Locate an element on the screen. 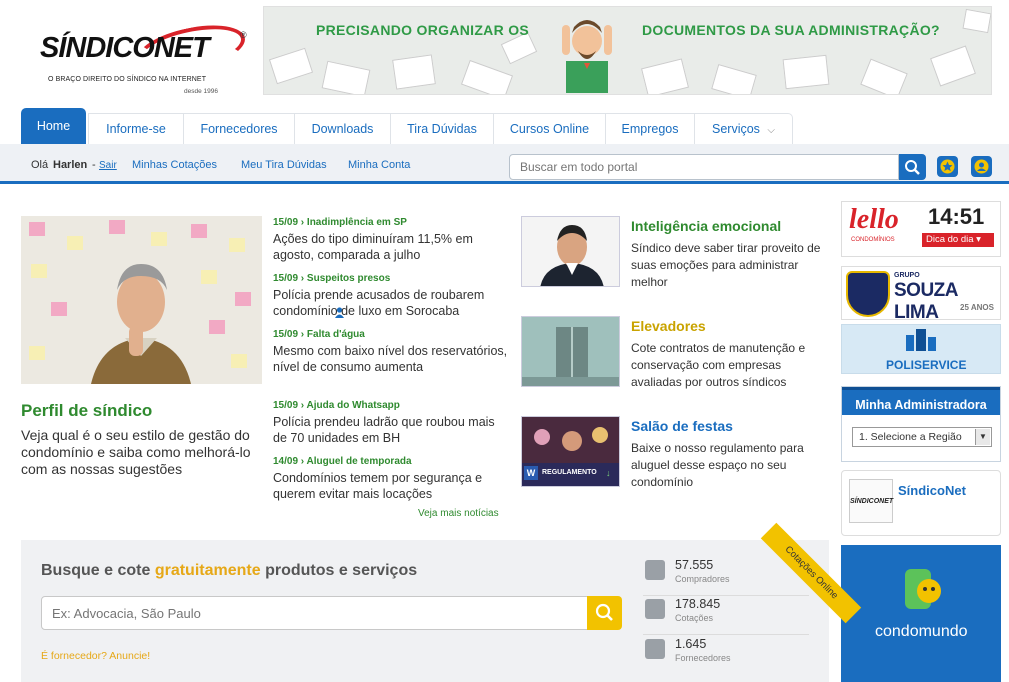 This screenshot has height=682, width=1009. tab-servicos-label: Serviços is located at coordinates (736, 129).